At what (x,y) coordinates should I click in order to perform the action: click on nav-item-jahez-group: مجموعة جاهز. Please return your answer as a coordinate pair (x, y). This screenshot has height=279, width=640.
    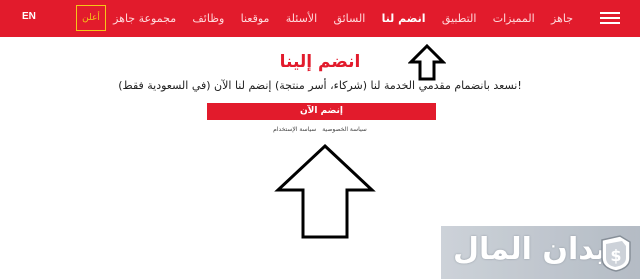
    Looking at the image, I should click on (144, 18).